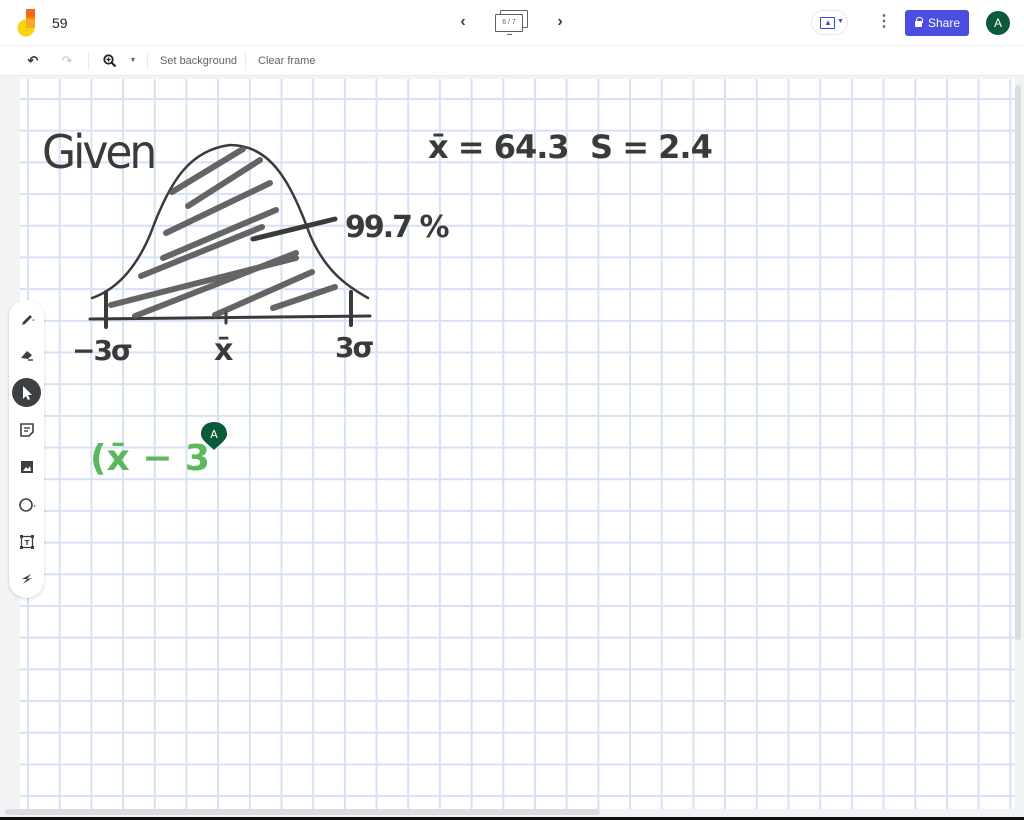 Image resolution: width=1024 pixels, height=820 pixels. Describe the element at coordinates (509, 23) in the screenshot. I see `frame-counter-label: 6 / 7` at that location.